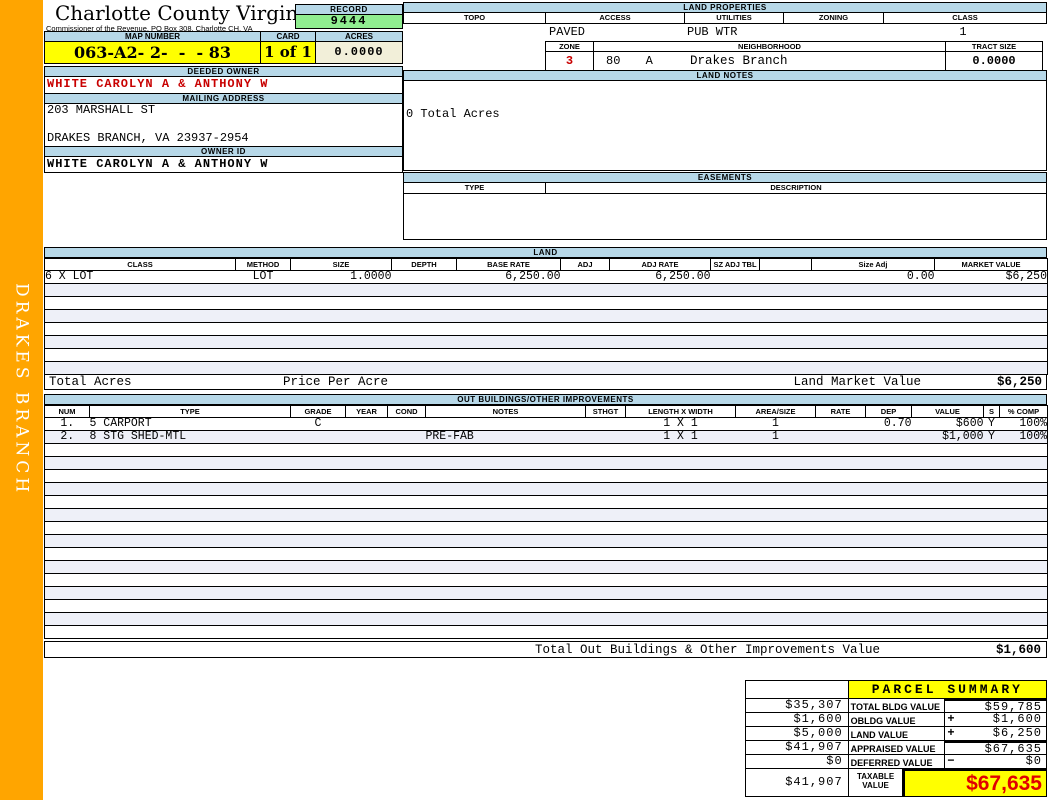 The image size is (1050, 800). What do you see at coordinates (359, 36) in the screenshot?
I see `acres-label: ACRES` at bounding box center [359, 36].